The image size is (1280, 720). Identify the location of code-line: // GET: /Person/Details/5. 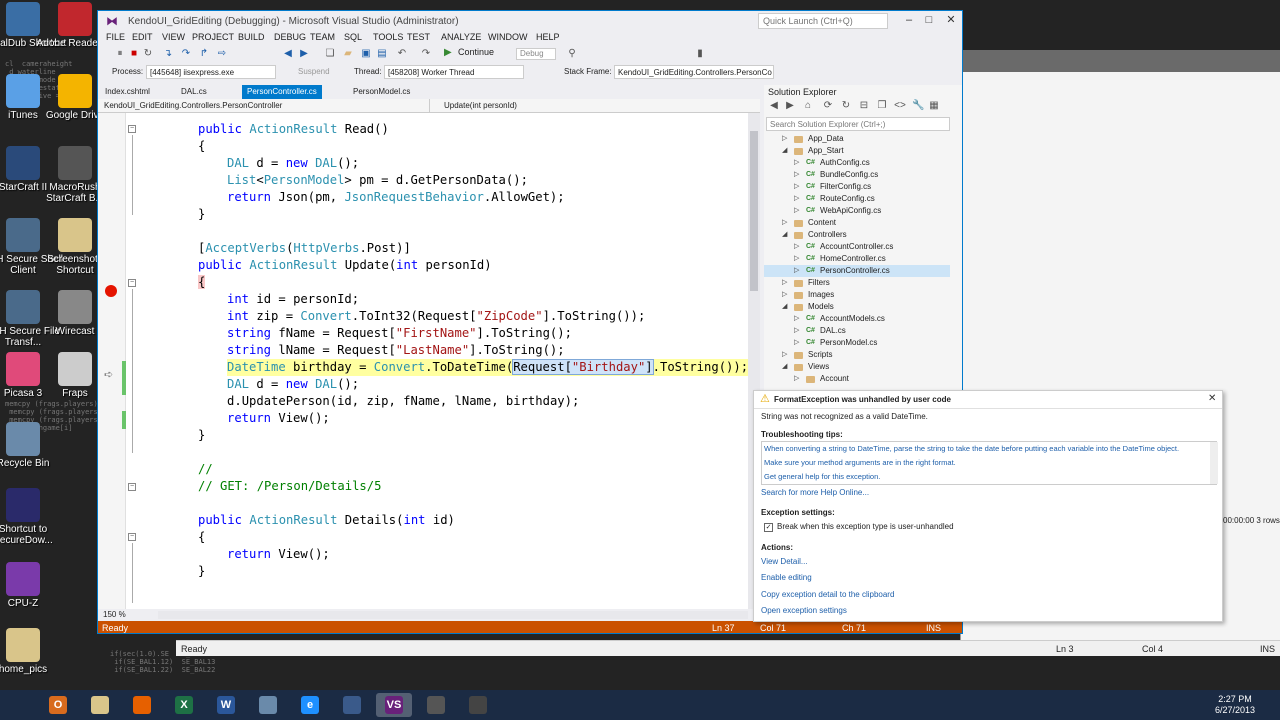
(289, 486).